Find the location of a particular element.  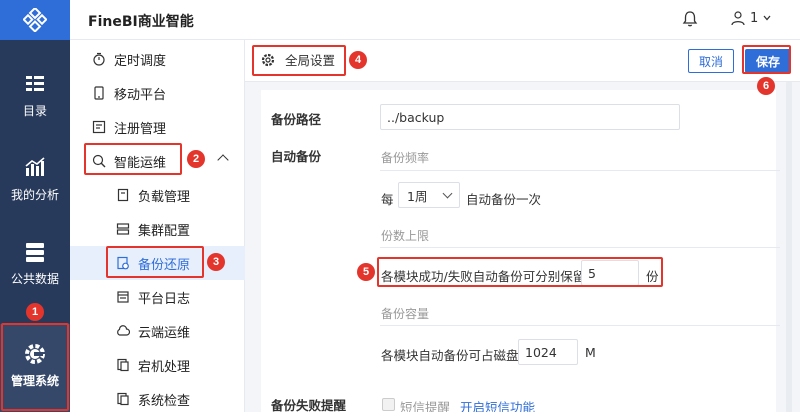

check-icon is located at coordinates (123, 399).